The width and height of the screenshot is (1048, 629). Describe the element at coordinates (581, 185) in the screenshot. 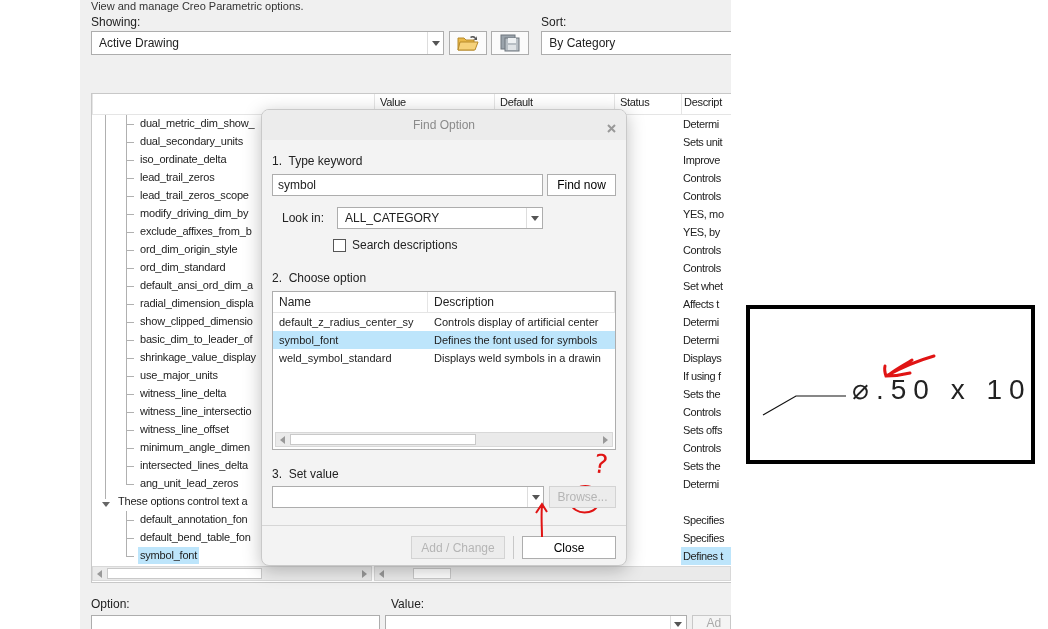

I see `find-now-button: Find now` at that location.